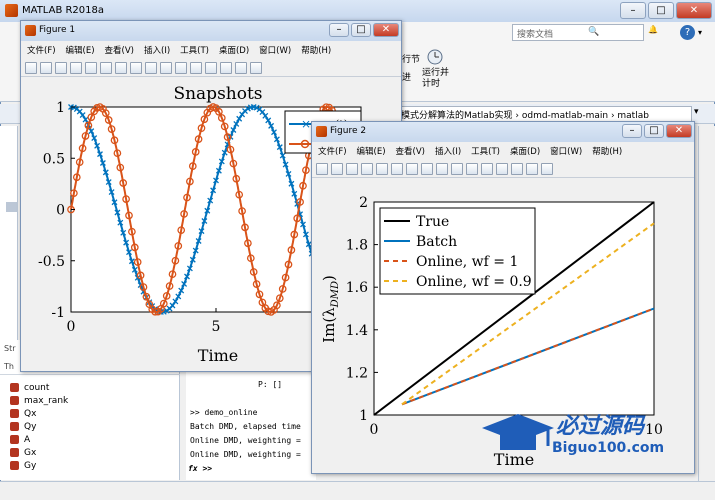 This screenshot has width=715, height=500. I want to click on workspace-item: Gy, so click(23, 467).